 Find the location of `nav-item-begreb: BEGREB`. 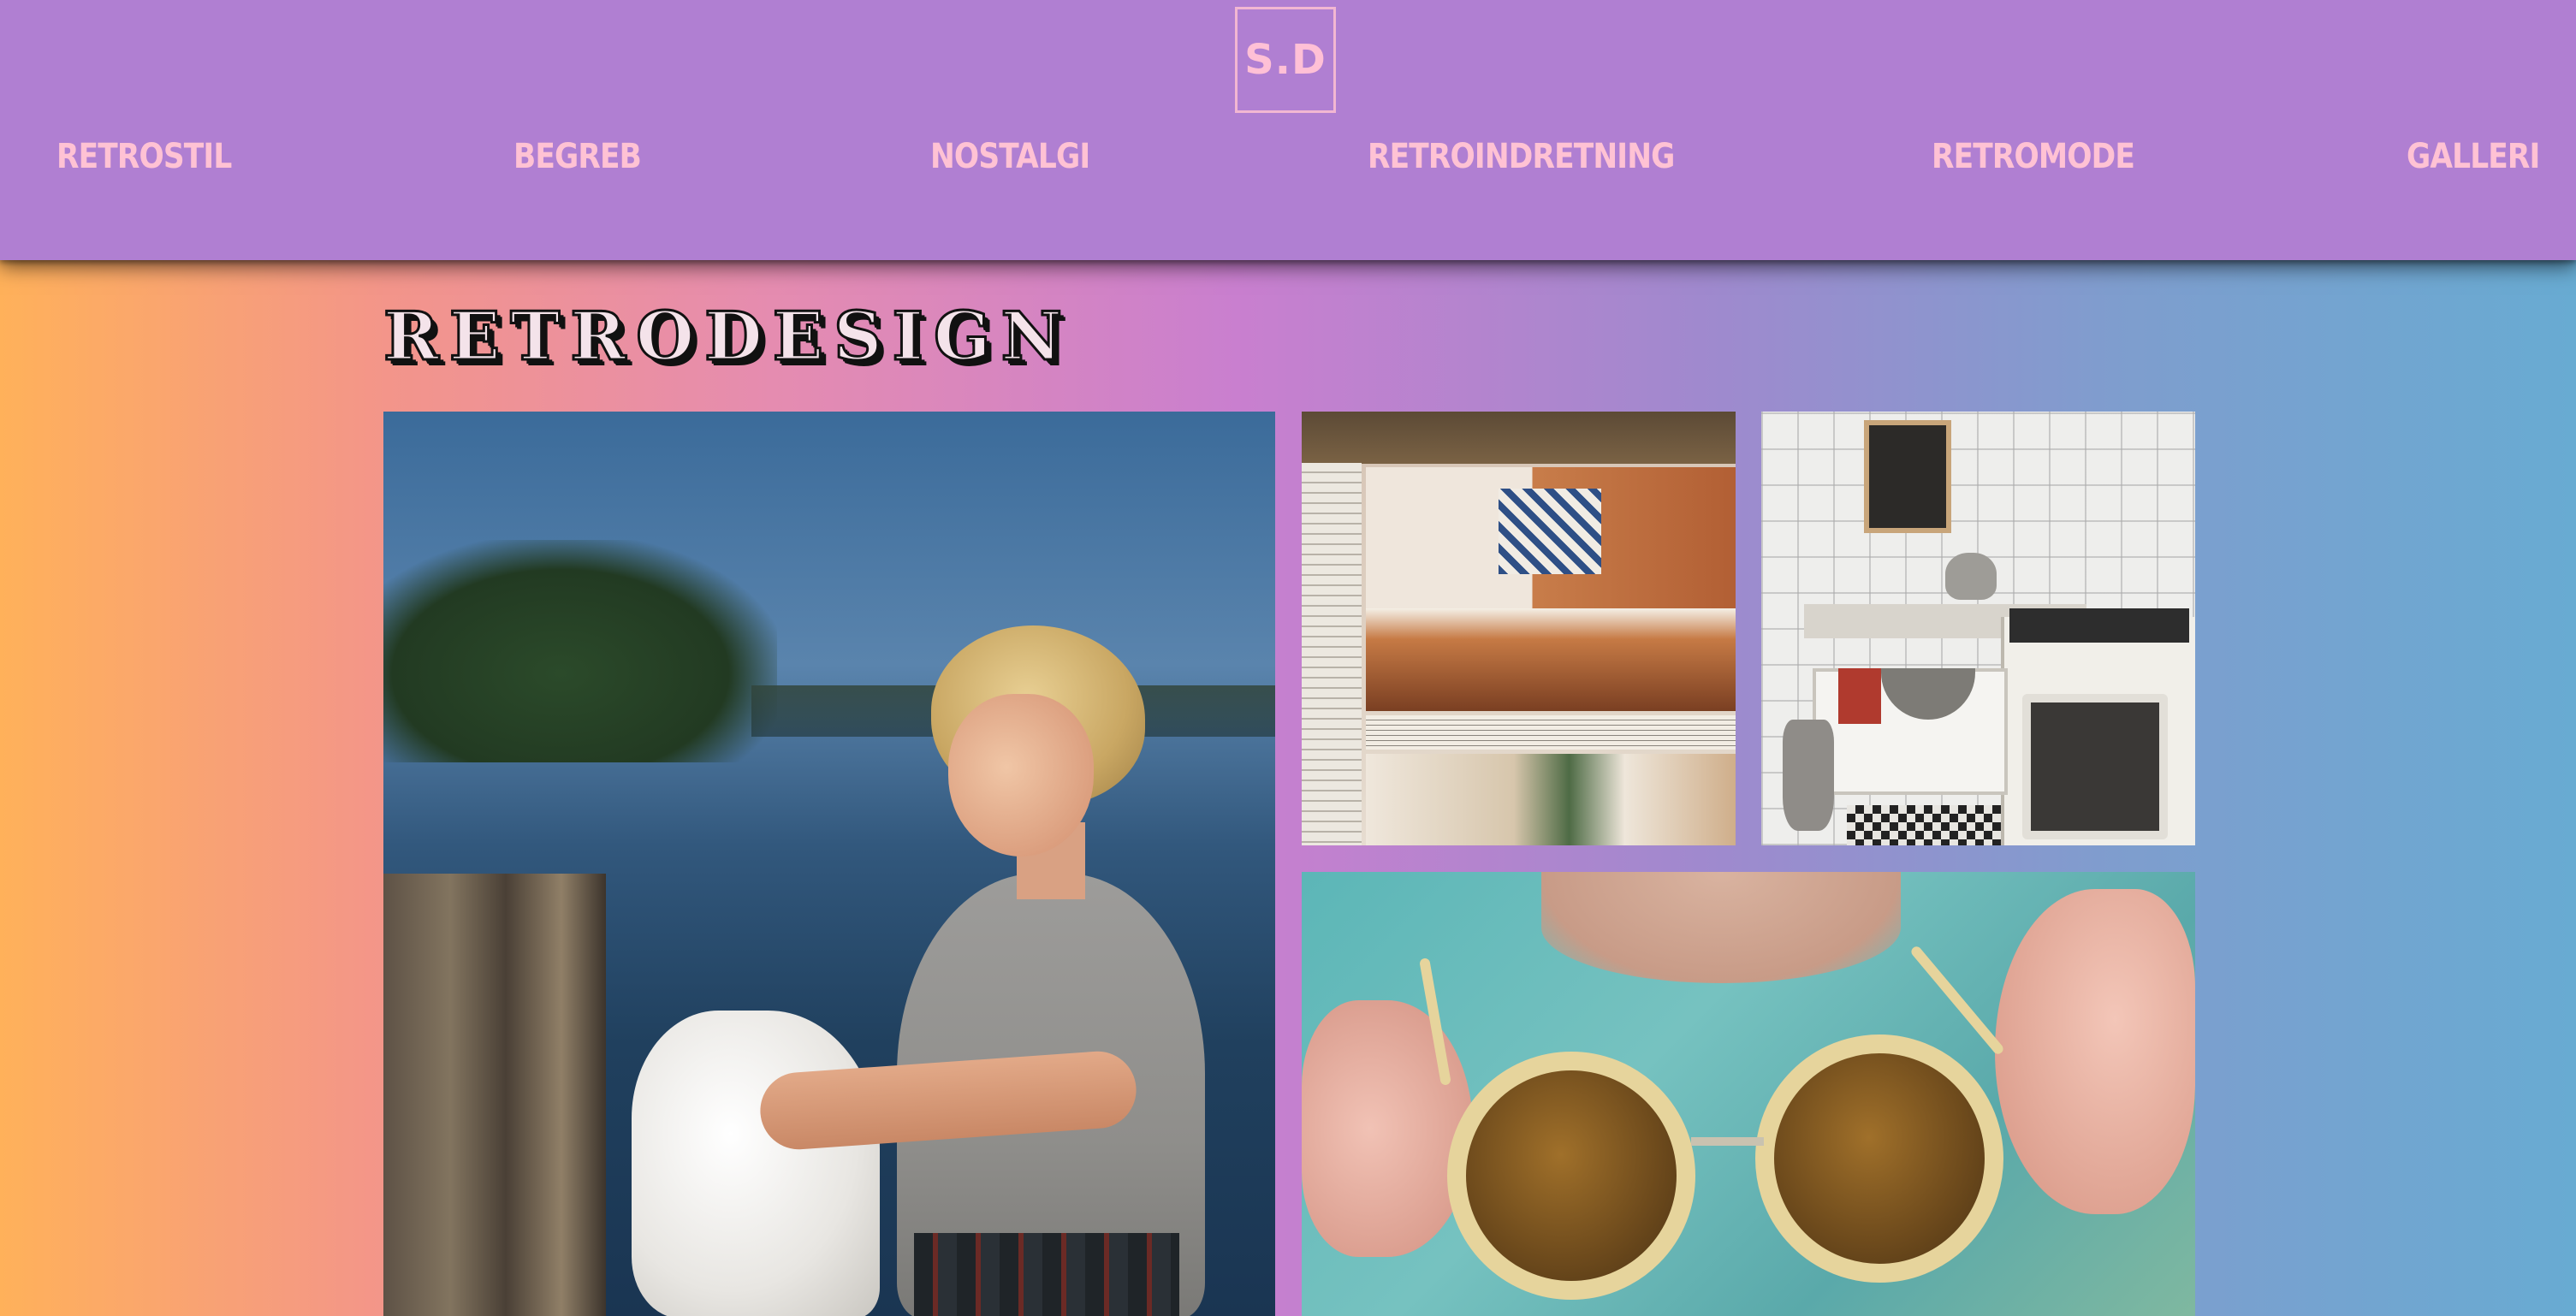

nav-item-begreb: BEGREB is located at coordinates (577, 156).